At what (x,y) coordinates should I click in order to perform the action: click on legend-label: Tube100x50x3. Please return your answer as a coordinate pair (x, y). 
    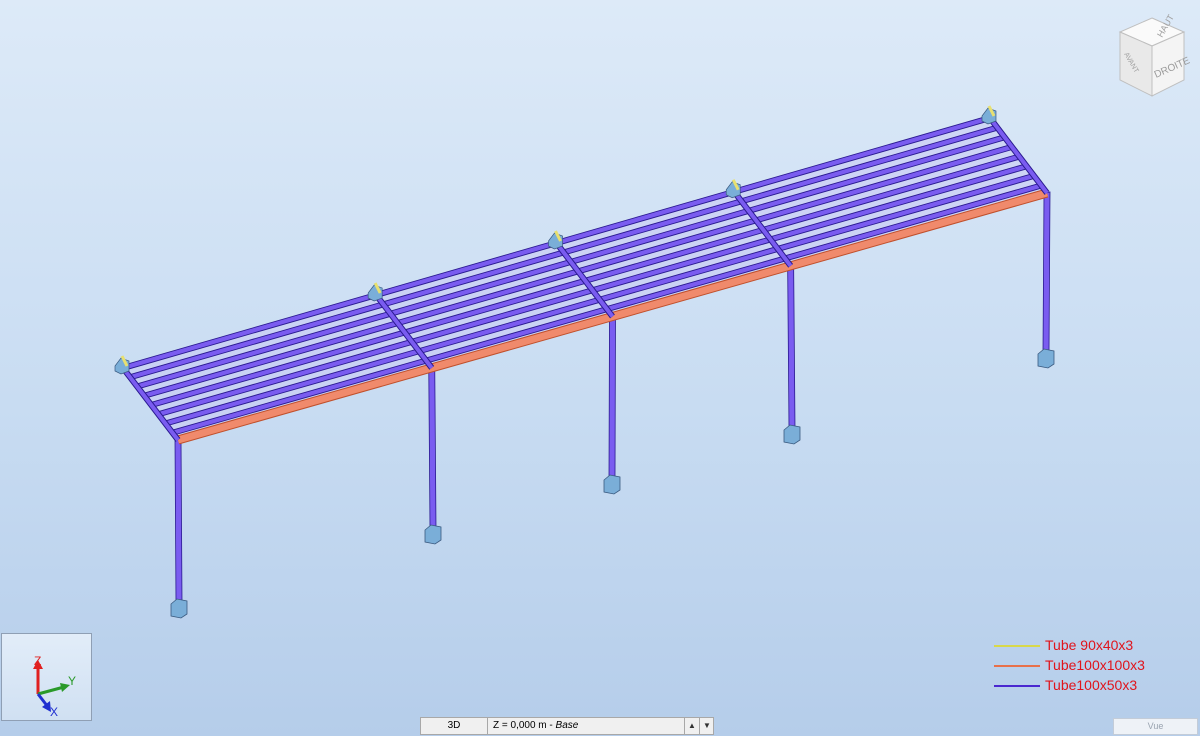
    Looking at the image, I should click on (1091, 685).